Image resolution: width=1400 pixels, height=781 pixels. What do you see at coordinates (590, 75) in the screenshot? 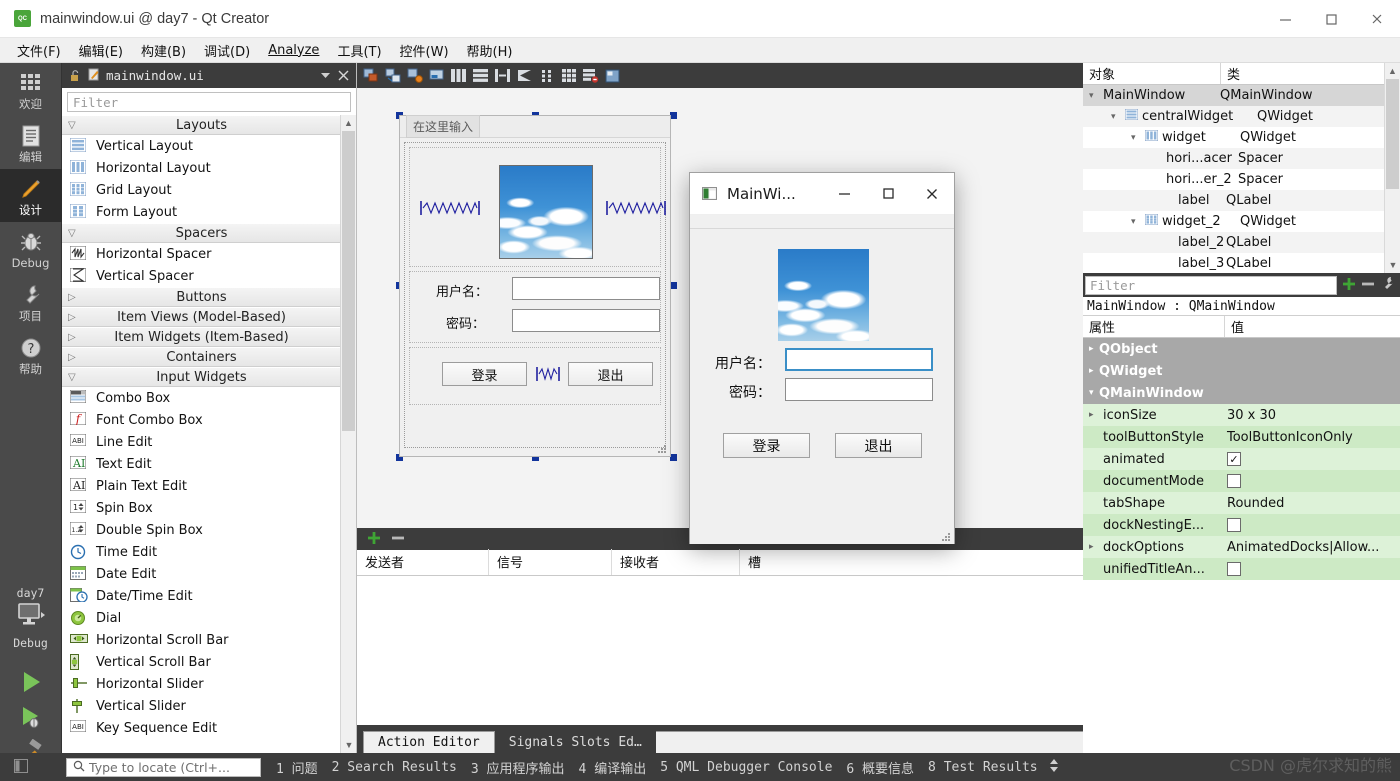
I see `break-layout-icon` at bounding box center [590, 75].